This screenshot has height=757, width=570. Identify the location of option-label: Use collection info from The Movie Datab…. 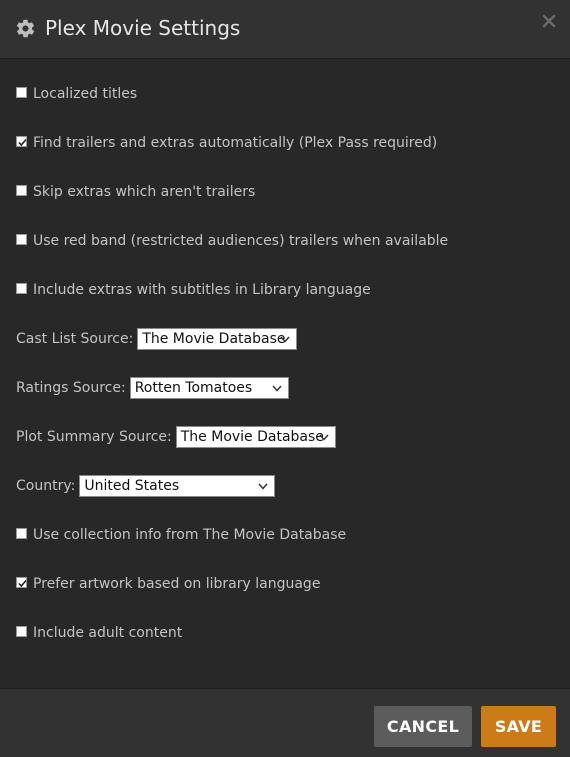
(190, 535).